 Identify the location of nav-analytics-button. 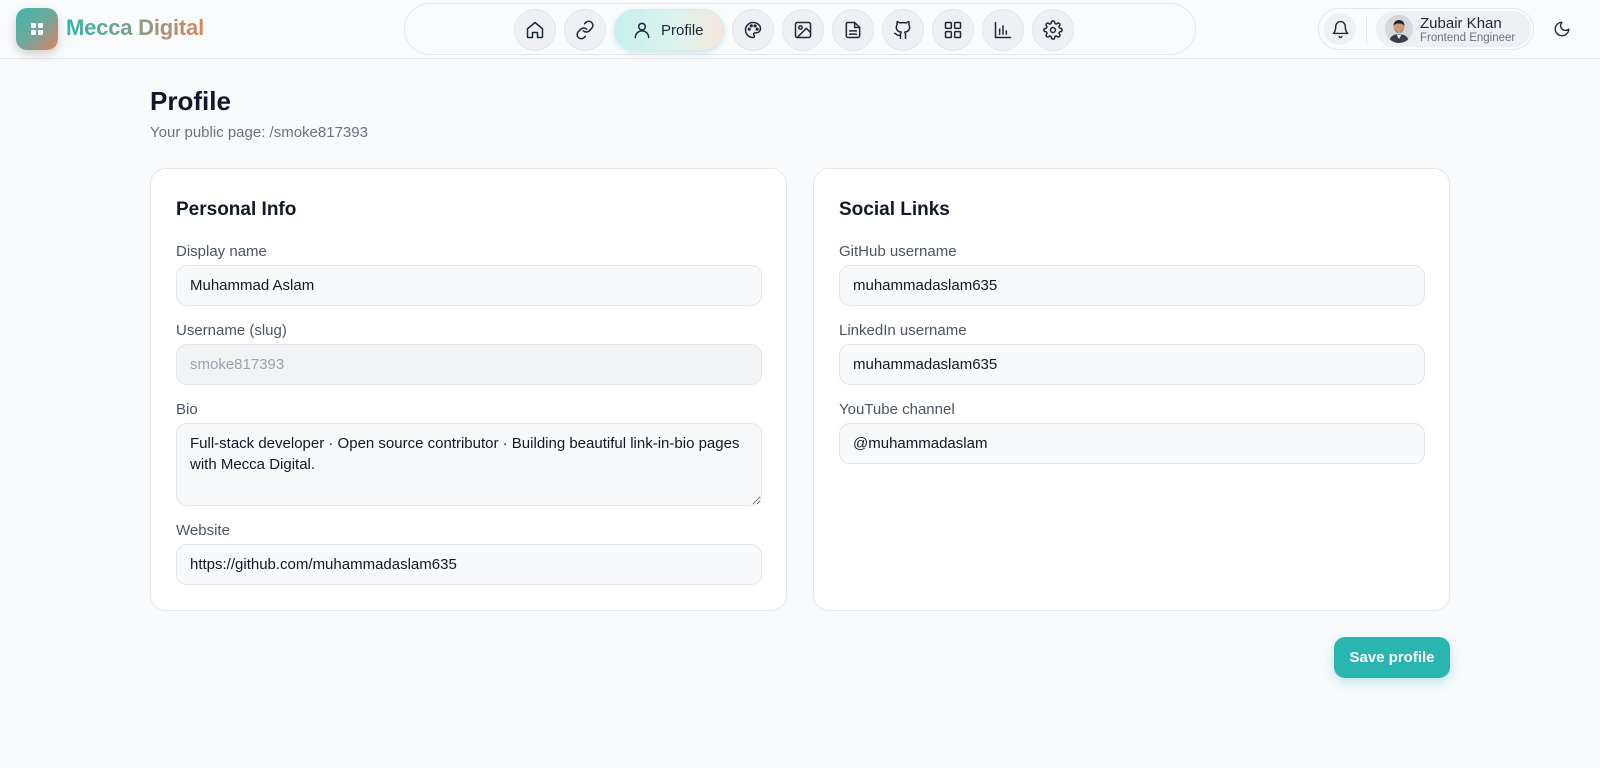
(1003, 30).